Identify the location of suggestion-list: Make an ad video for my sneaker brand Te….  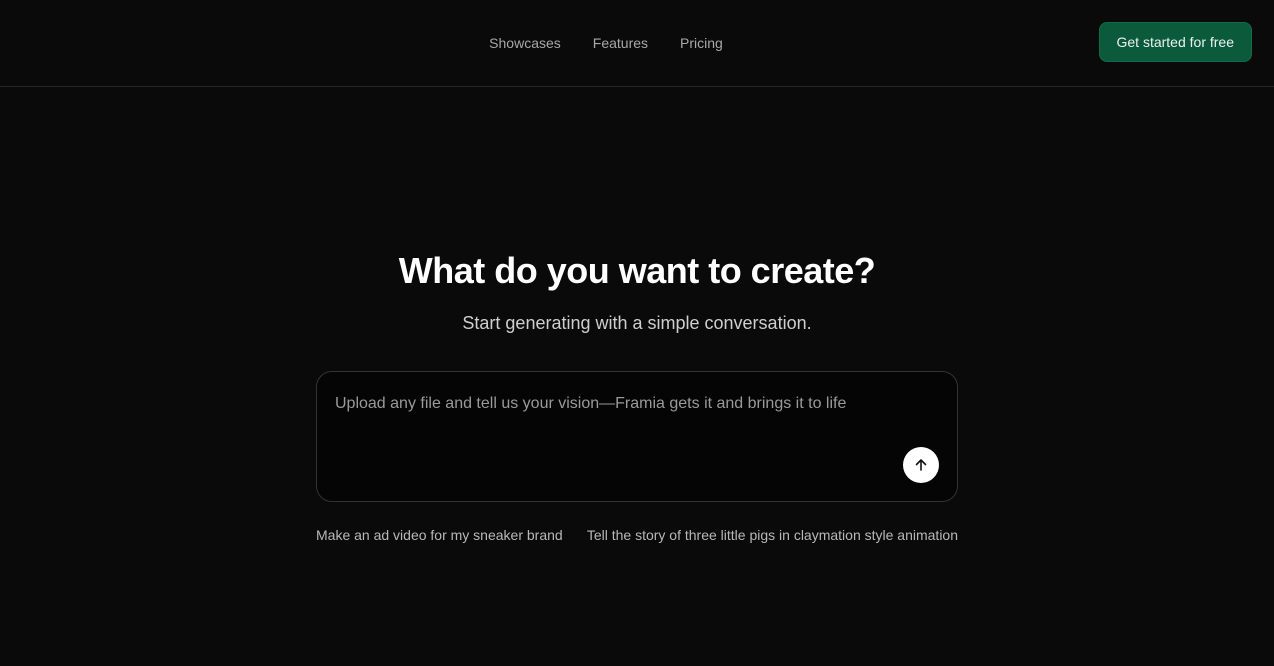
(637, 535).